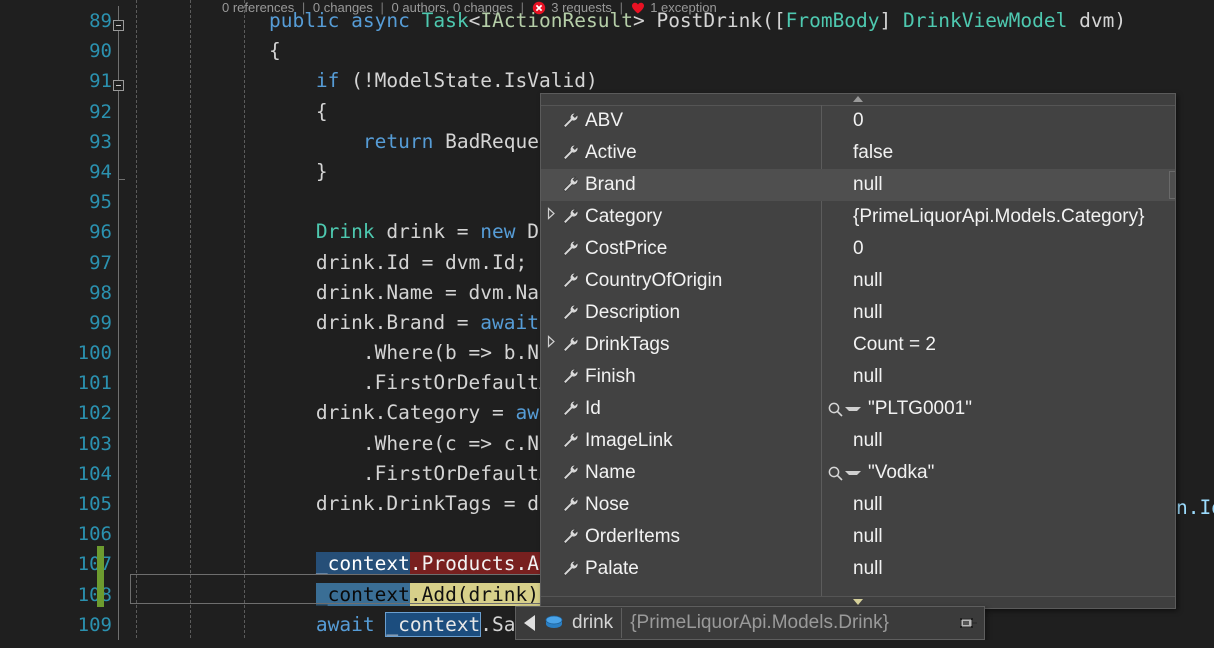 The width and height of the screenshot is (1214, 648). Describe the element at coordinates (398, 141) in the screenshot. I see `code-token: return` at that location.